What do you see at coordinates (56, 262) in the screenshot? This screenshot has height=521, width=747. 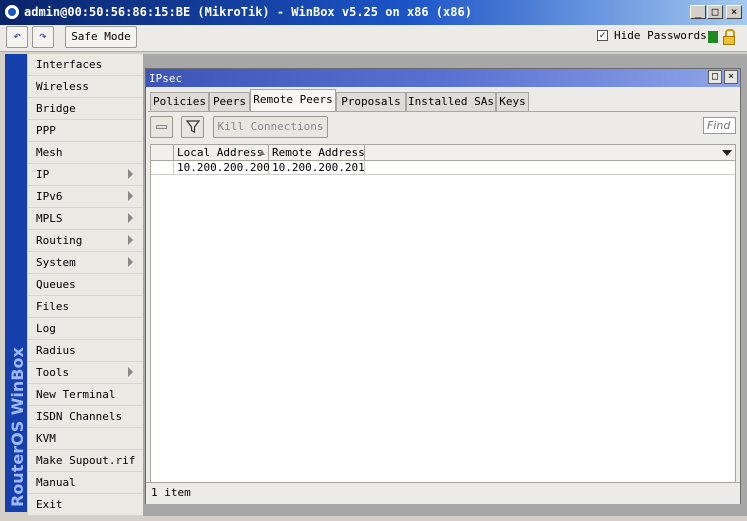 I see `sidebar-item-label: System` at bounding box center [56, 262].